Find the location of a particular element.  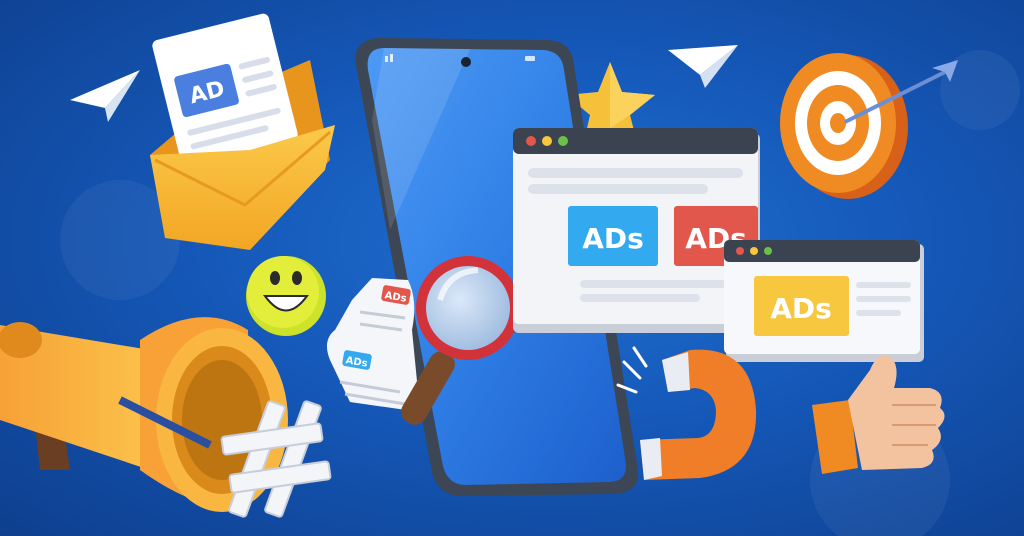

browser-window-large: ADs ADs is located at coordinates (636, 230).